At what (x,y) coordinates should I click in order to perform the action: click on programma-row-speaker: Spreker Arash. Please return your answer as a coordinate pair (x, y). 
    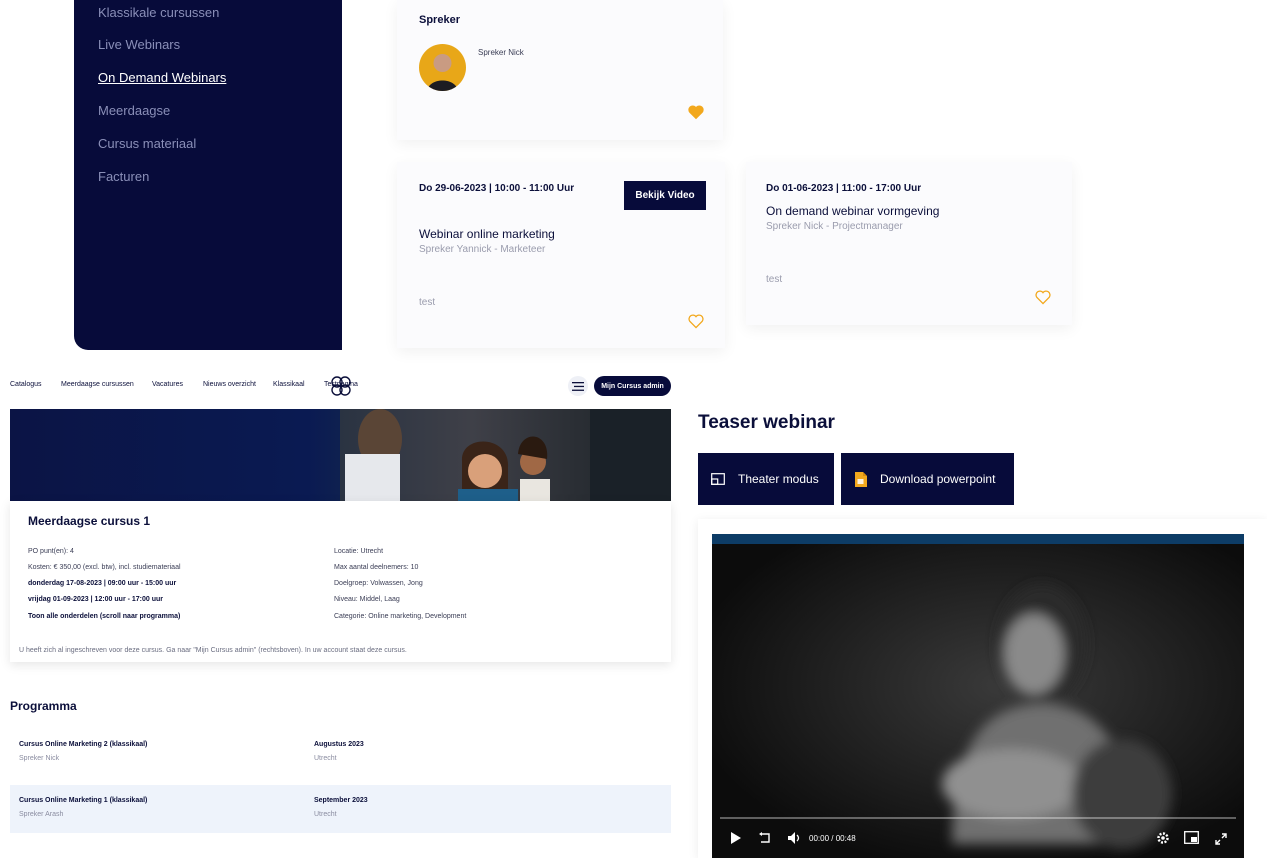
    Looking at the image, I should click on (41, 814).